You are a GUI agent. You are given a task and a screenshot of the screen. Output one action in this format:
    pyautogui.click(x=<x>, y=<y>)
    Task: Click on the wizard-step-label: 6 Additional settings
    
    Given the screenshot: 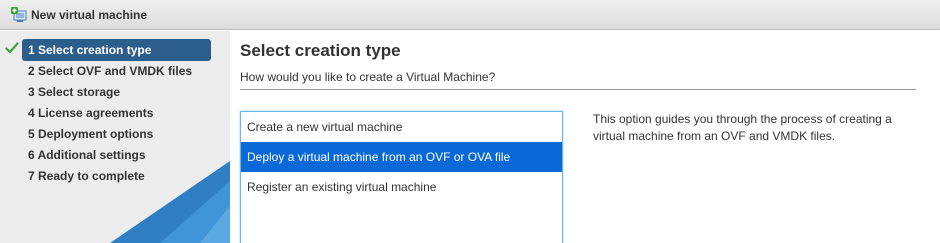 What is the action you would take?
    pyautogui.click(x=87, y=155)
    